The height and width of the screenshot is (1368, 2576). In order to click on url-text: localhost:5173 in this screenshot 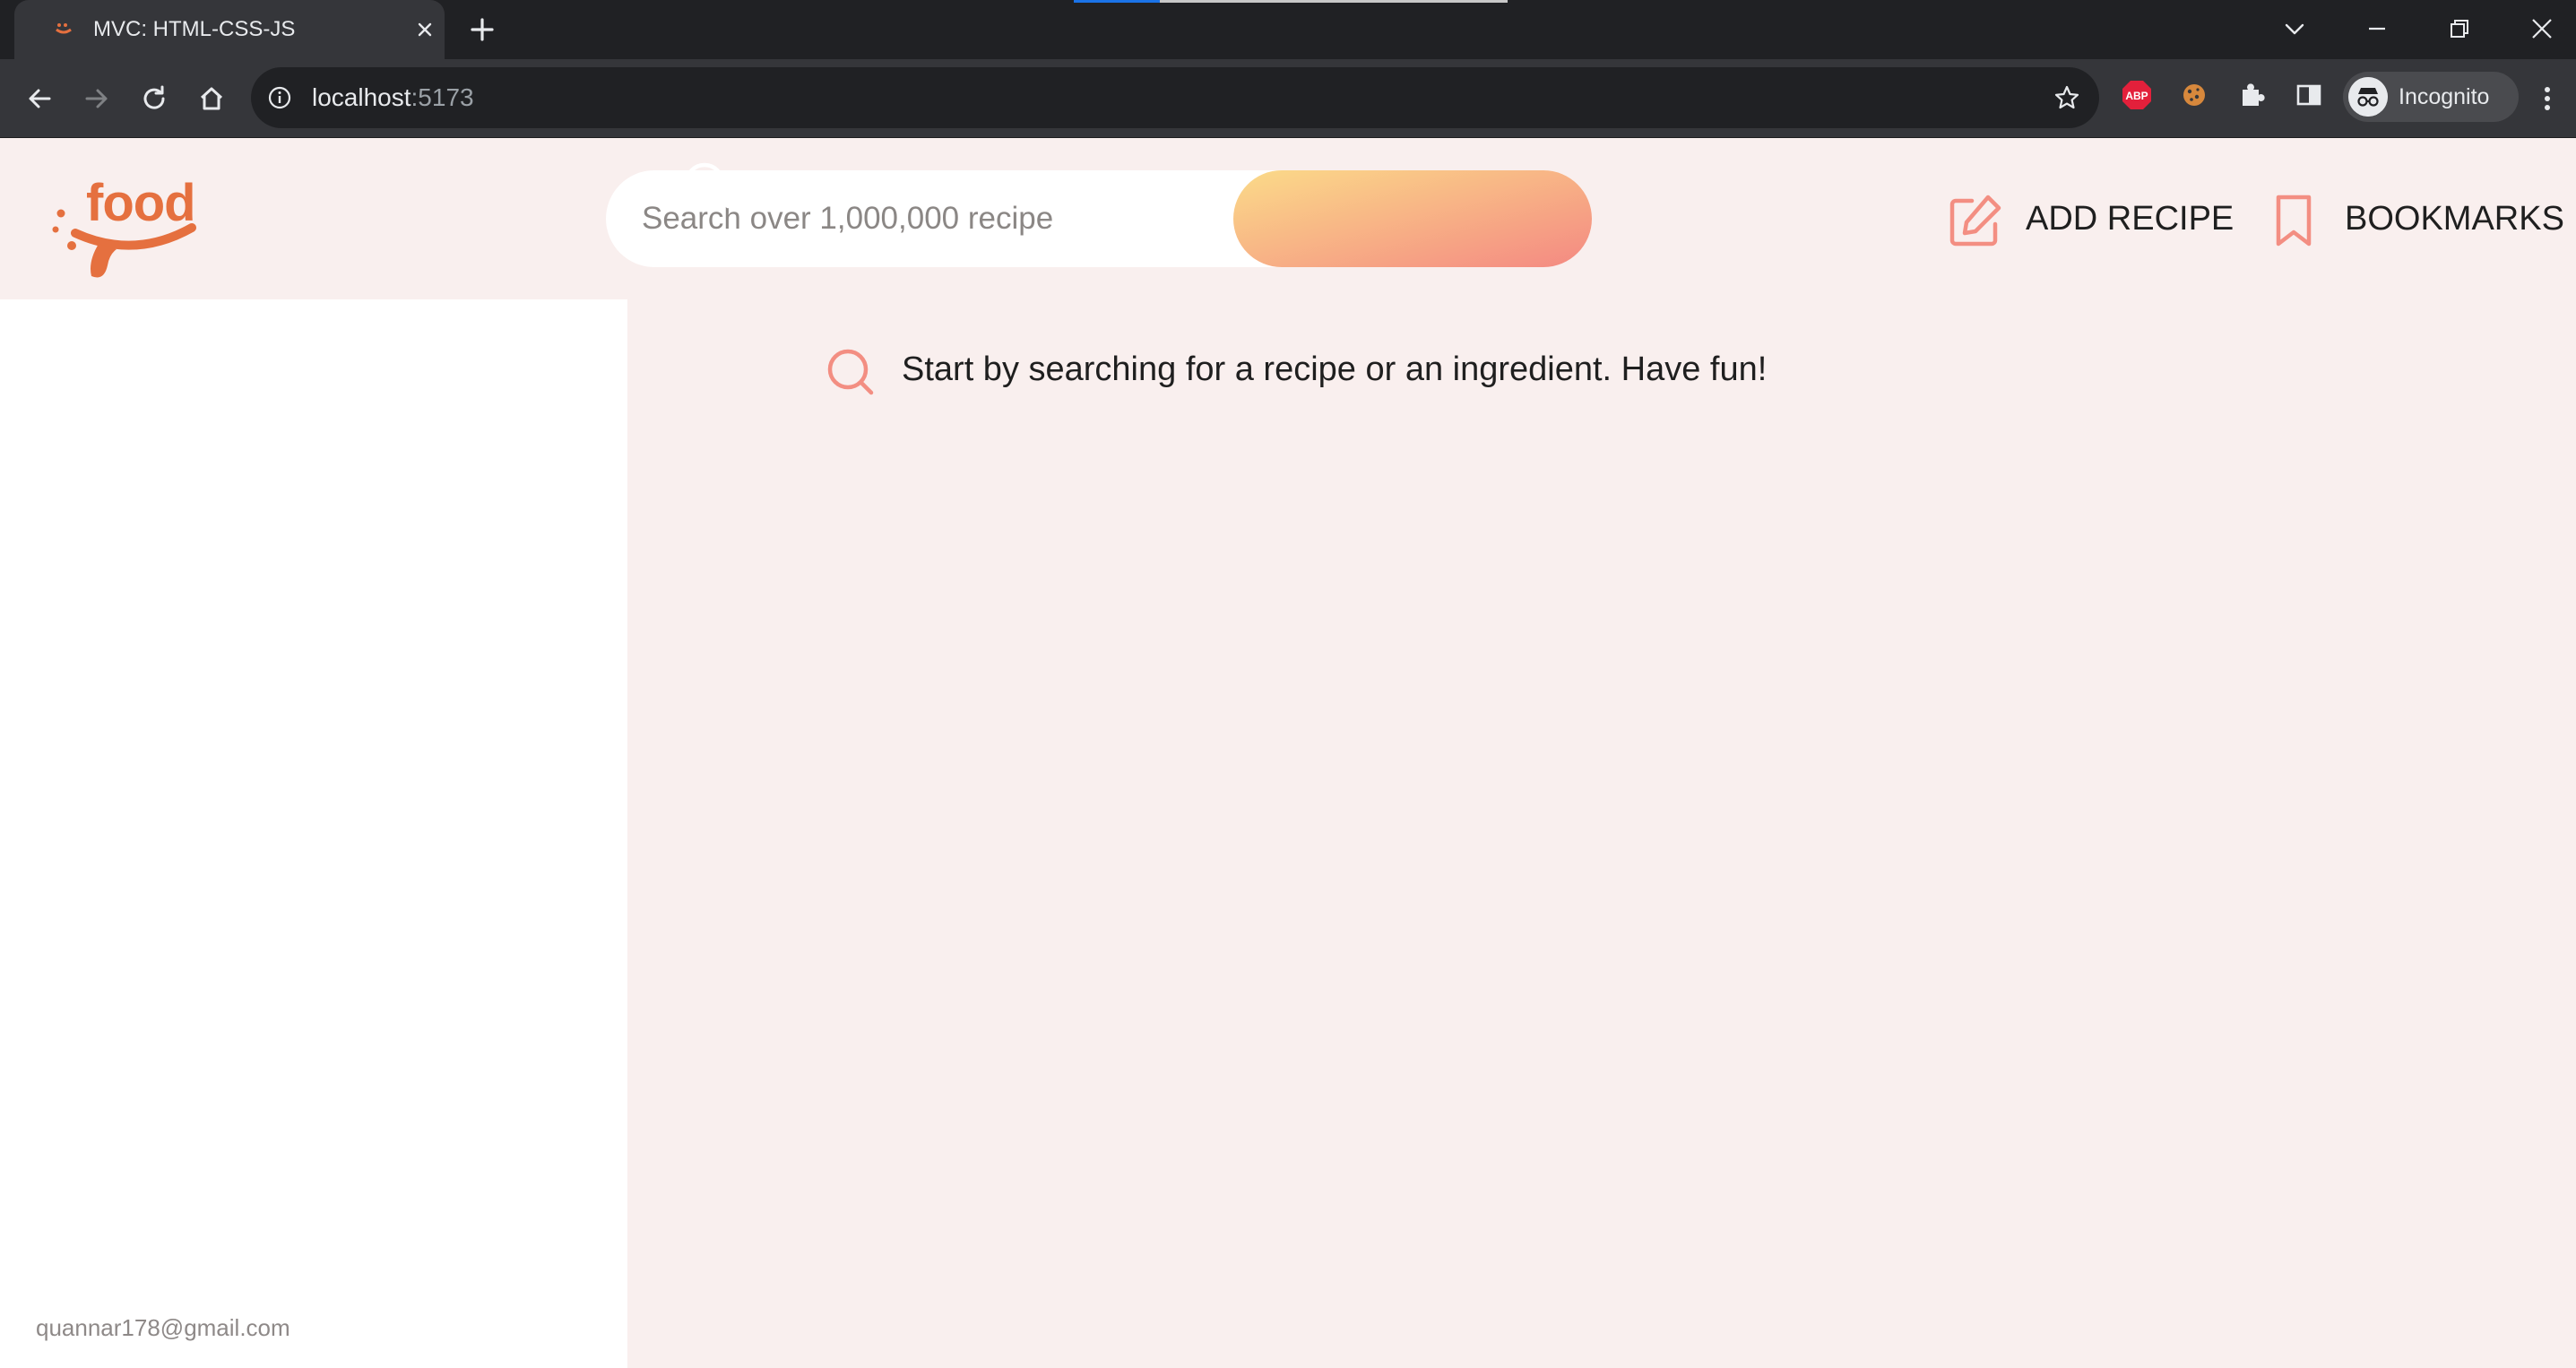, I will do `click(393, 97)`.